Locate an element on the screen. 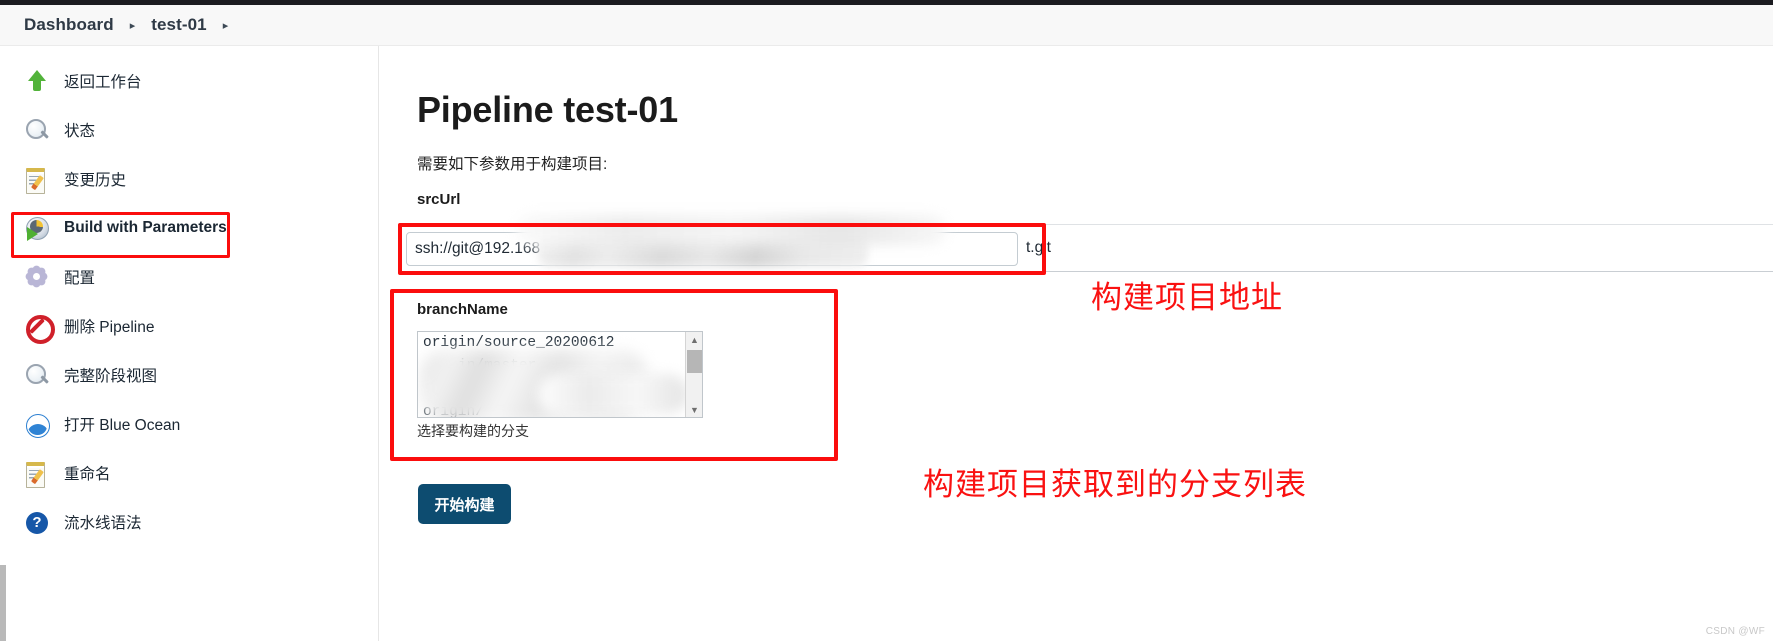 The image size is (1773, 641). sidebar-item-full-stage-view: 完整阶段视图 is located at coordinates (189, 375).